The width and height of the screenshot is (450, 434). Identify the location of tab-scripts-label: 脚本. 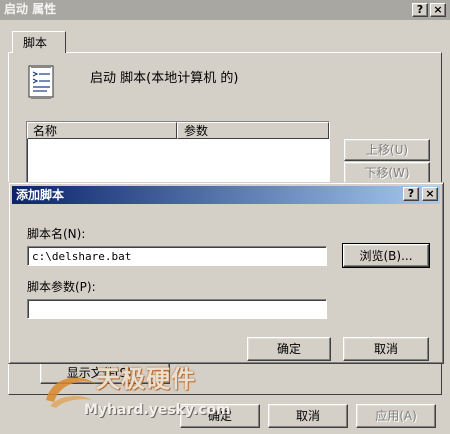
(35, 43).